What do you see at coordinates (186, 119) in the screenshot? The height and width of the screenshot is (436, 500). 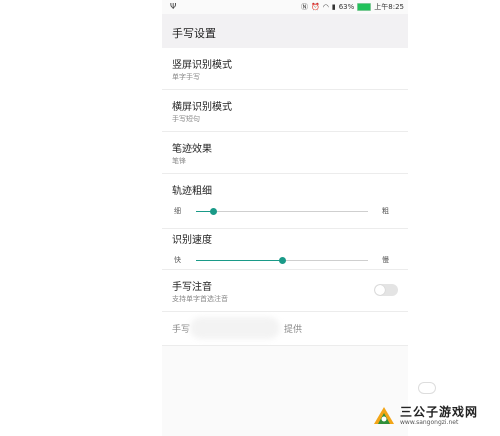 I see `landscape-mode-value: 手写短句` at bounding box center [186, 119].